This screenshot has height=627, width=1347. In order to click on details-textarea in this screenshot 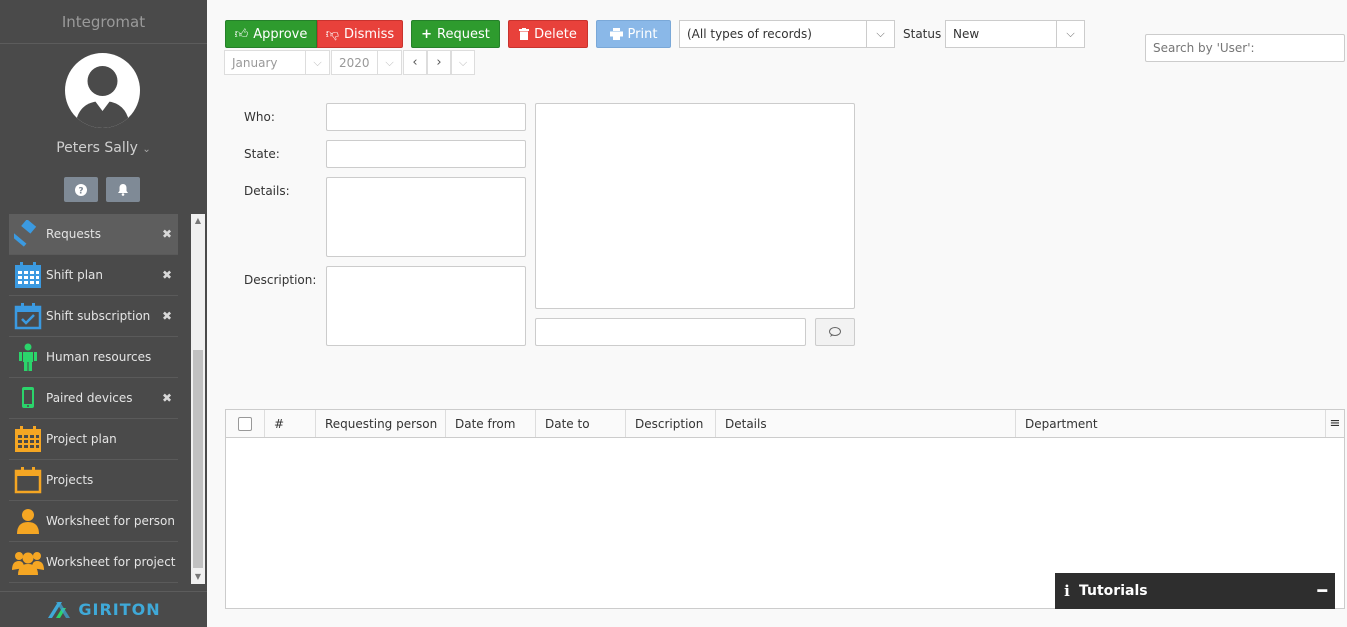, I will do `click(426, 217)`.